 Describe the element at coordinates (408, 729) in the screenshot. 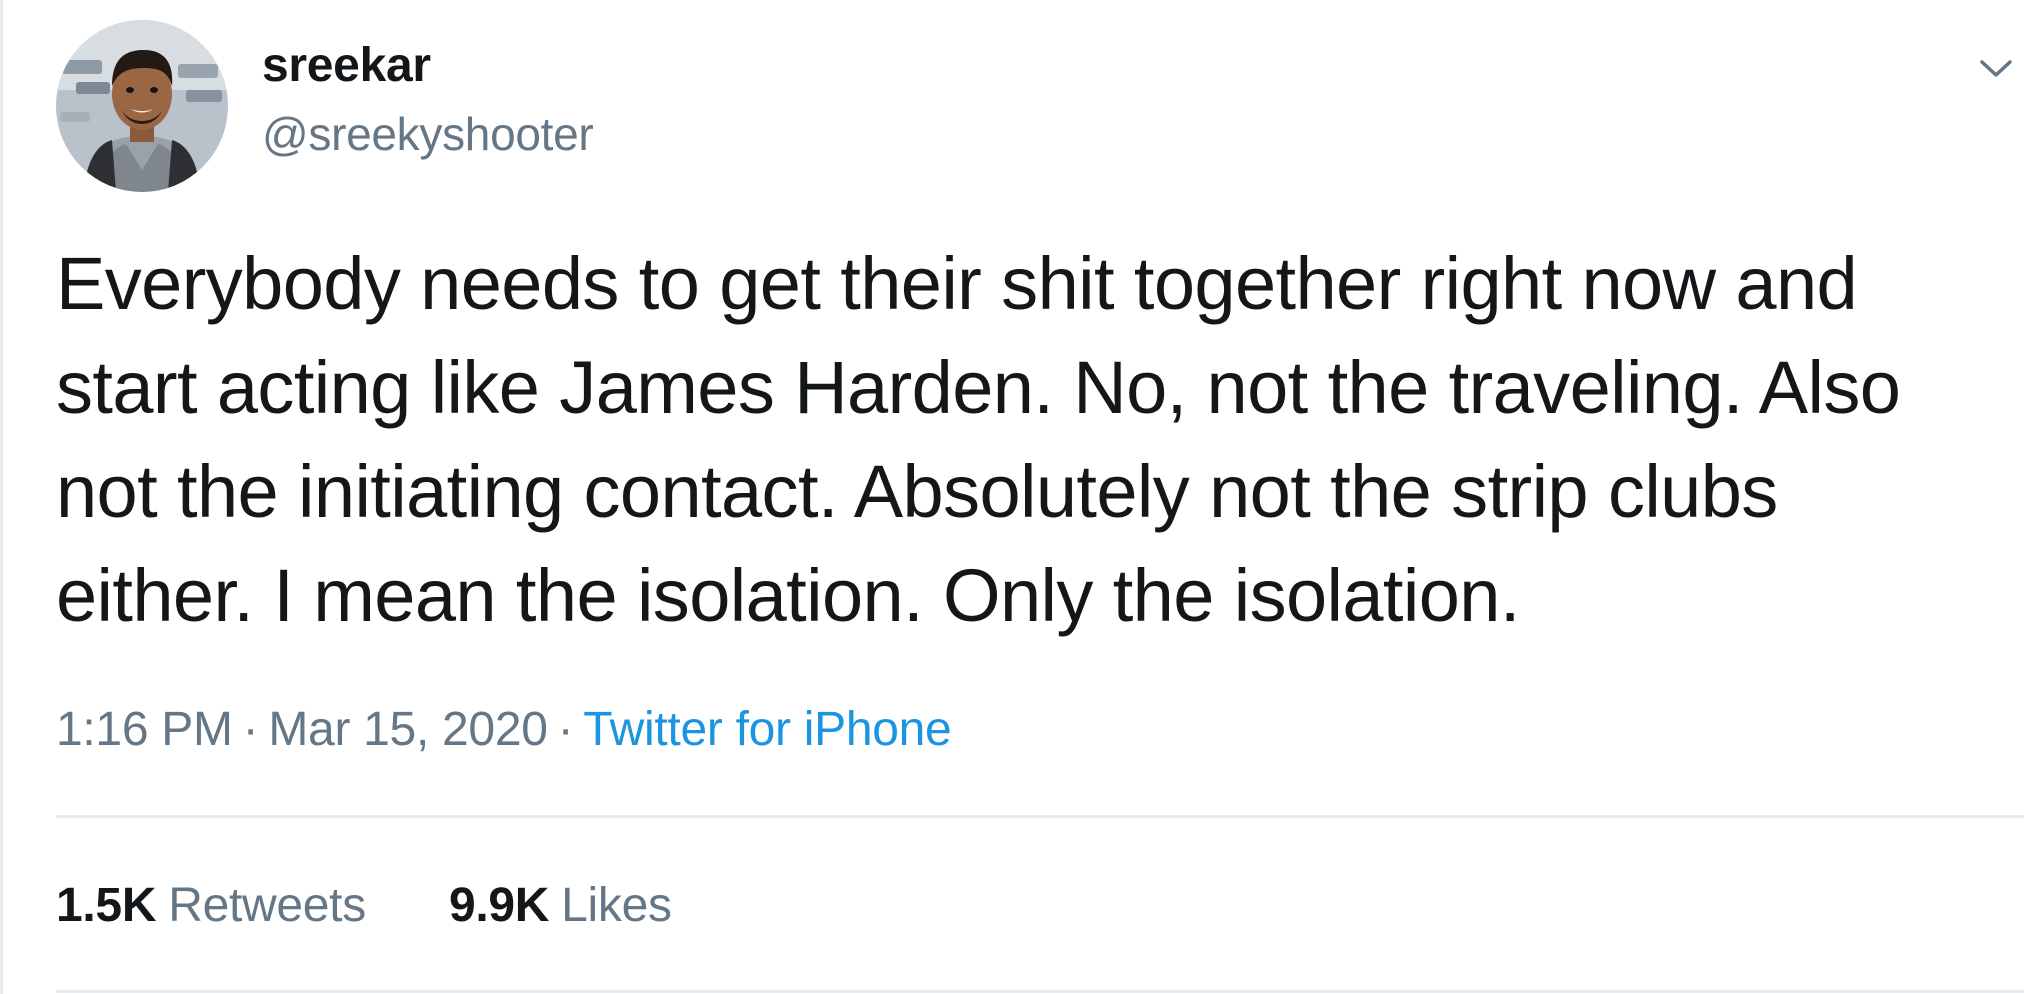

I see `tweet-date: Mar 15, 2020` at that location.